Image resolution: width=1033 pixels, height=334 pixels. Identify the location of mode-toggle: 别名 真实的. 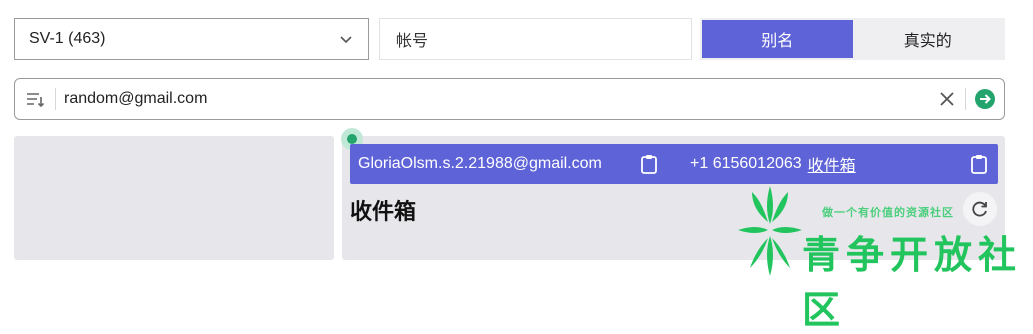
(852, 39).